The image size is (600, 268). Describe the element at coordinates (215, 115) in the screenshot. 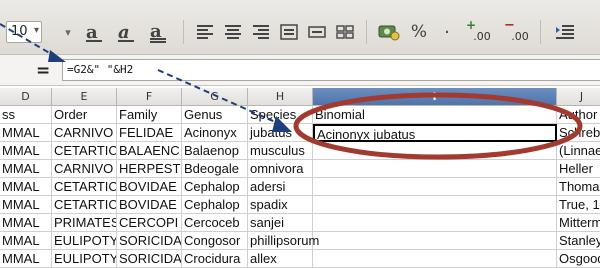

I see `table-cell: Genus` at that location.